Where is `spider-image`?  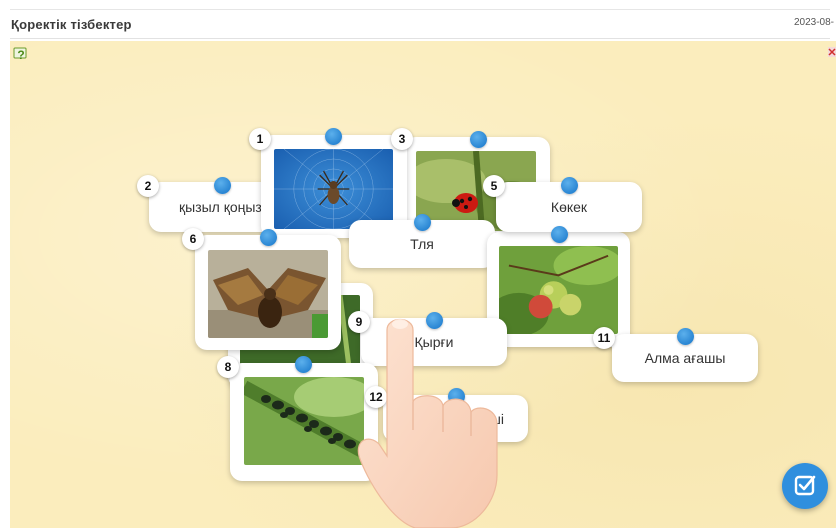 spider-image is located at coordinates (333, 189).